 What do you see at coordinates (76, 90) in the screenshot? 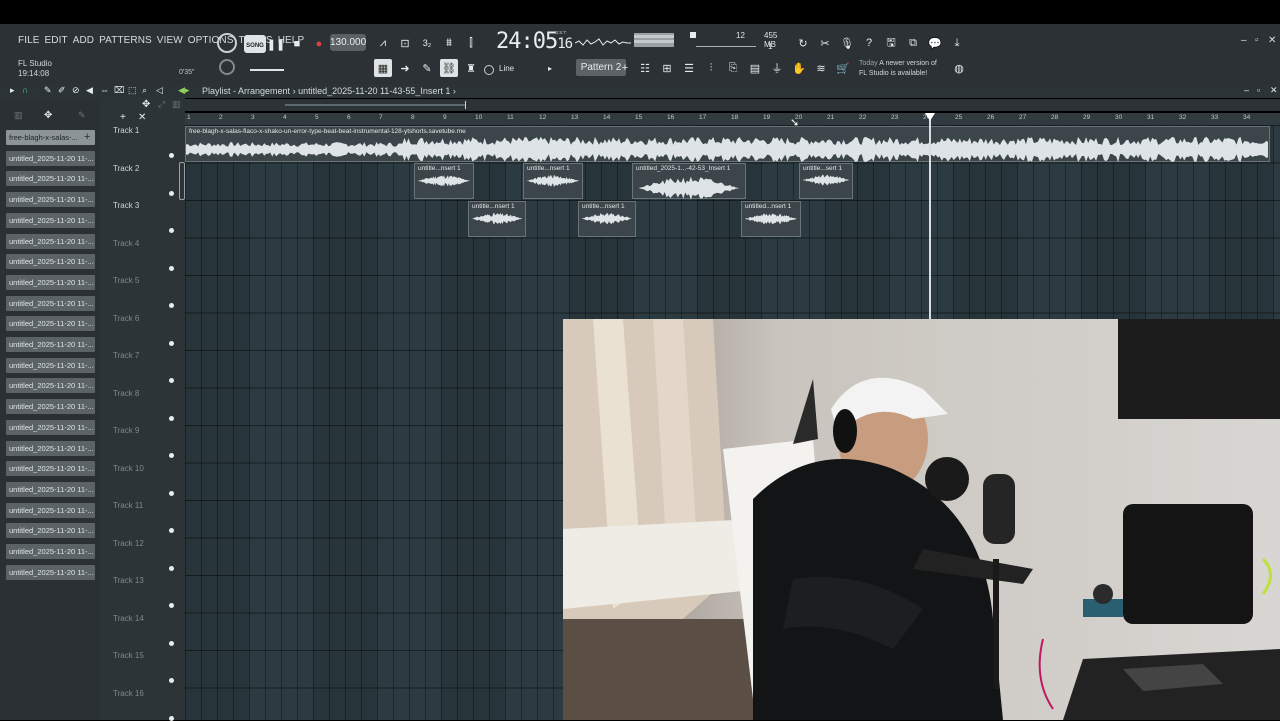
I see `delete-tool-icon: ⊘` at bounding box center [76, 90].